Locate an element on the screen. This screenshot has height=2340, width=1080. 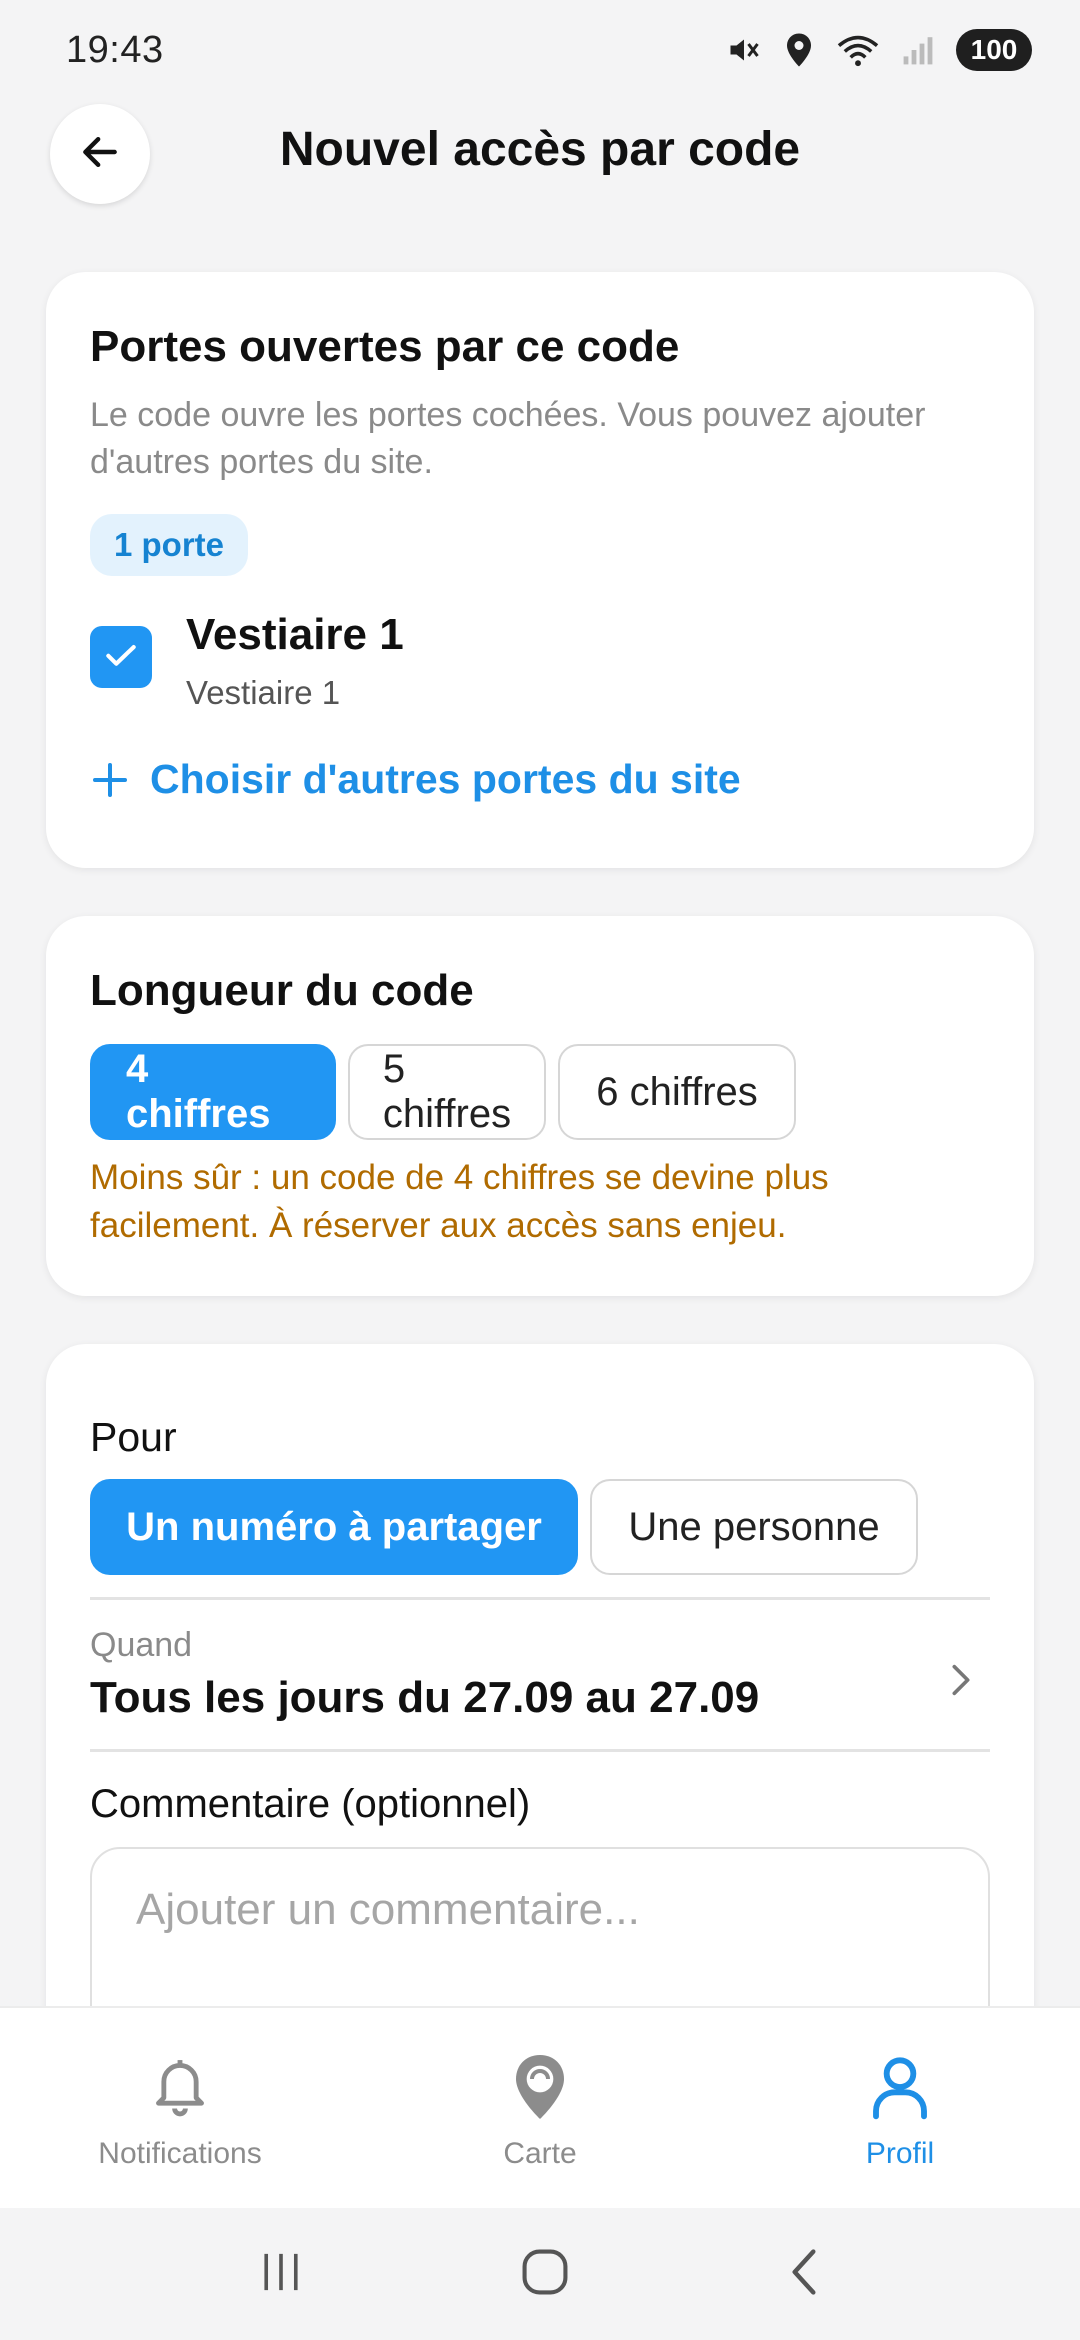
chevron-right-icon is located at coordinates (961, 1682).